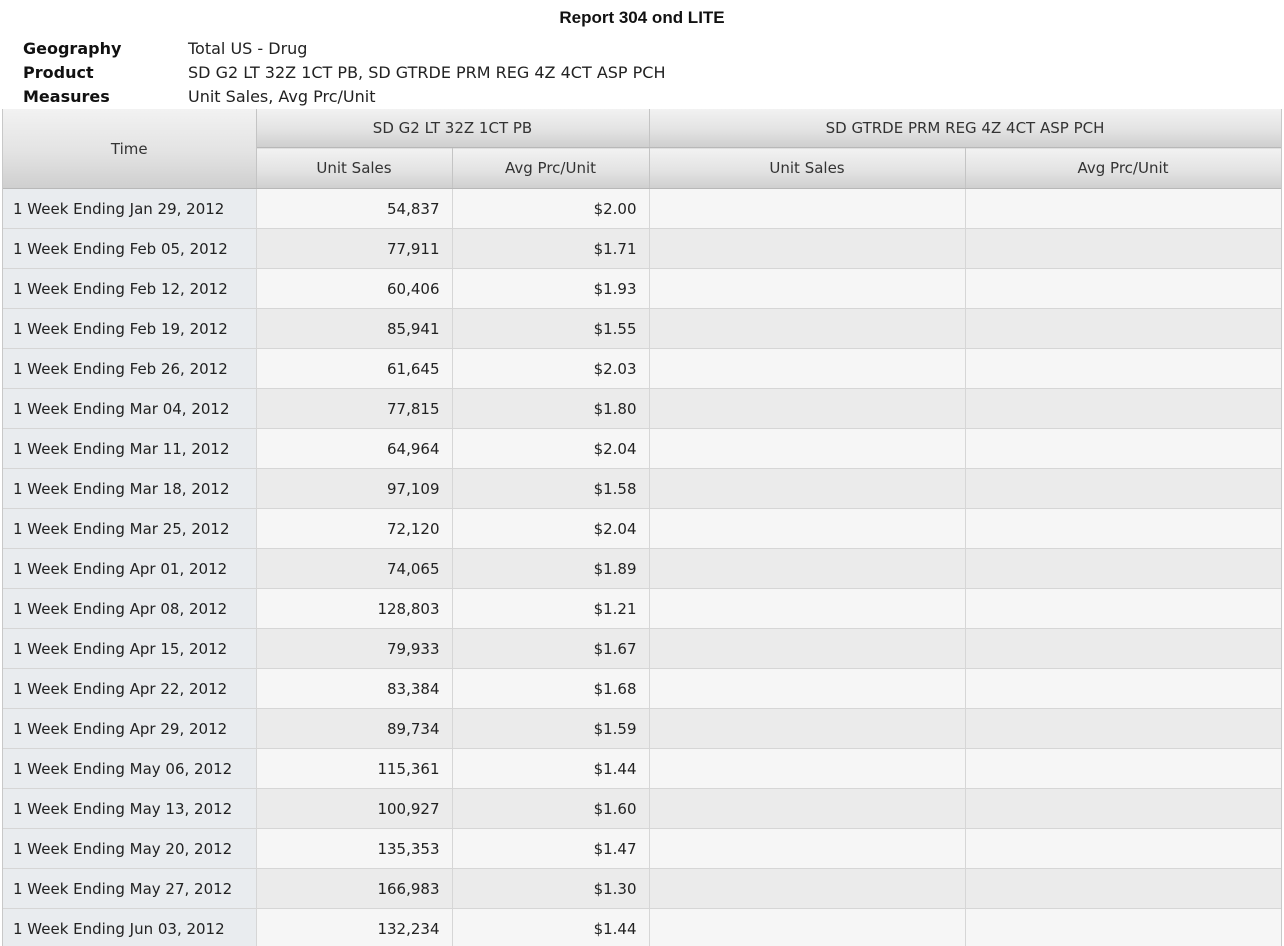  I want to click on table-row: 1 Week Ending Apr 01, 2012 74,065 $1.89, so click(642, 568).